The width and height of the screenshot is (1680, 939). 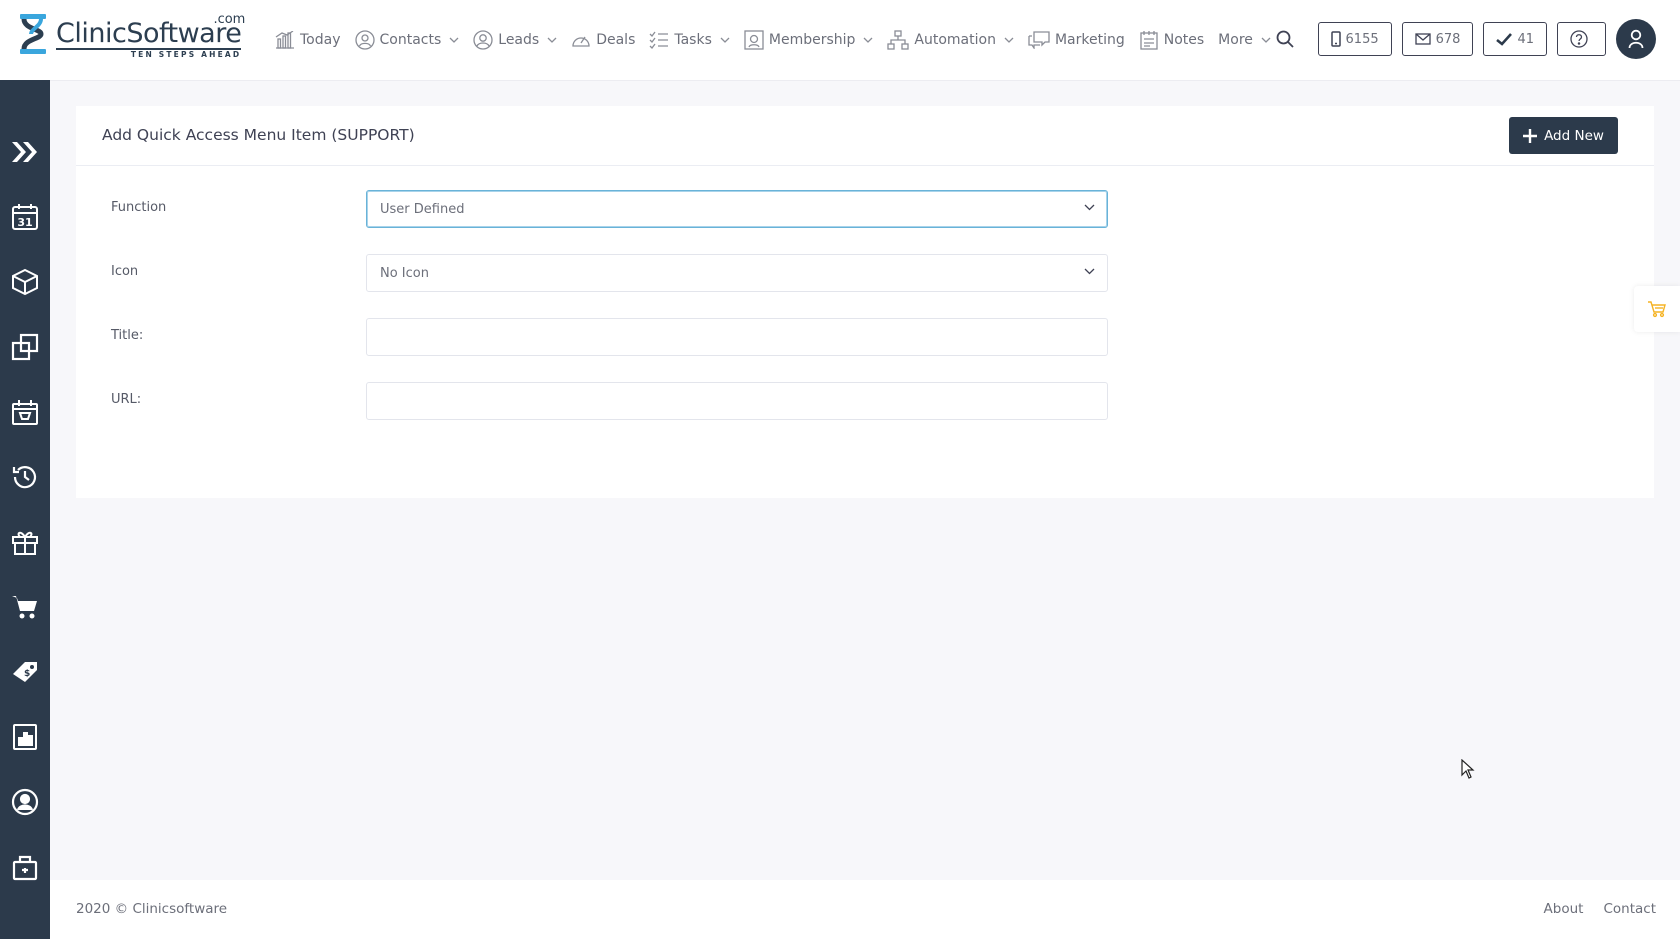 I want to click on nav-marketing-label: Marketing, so click(x=1089, y=40).